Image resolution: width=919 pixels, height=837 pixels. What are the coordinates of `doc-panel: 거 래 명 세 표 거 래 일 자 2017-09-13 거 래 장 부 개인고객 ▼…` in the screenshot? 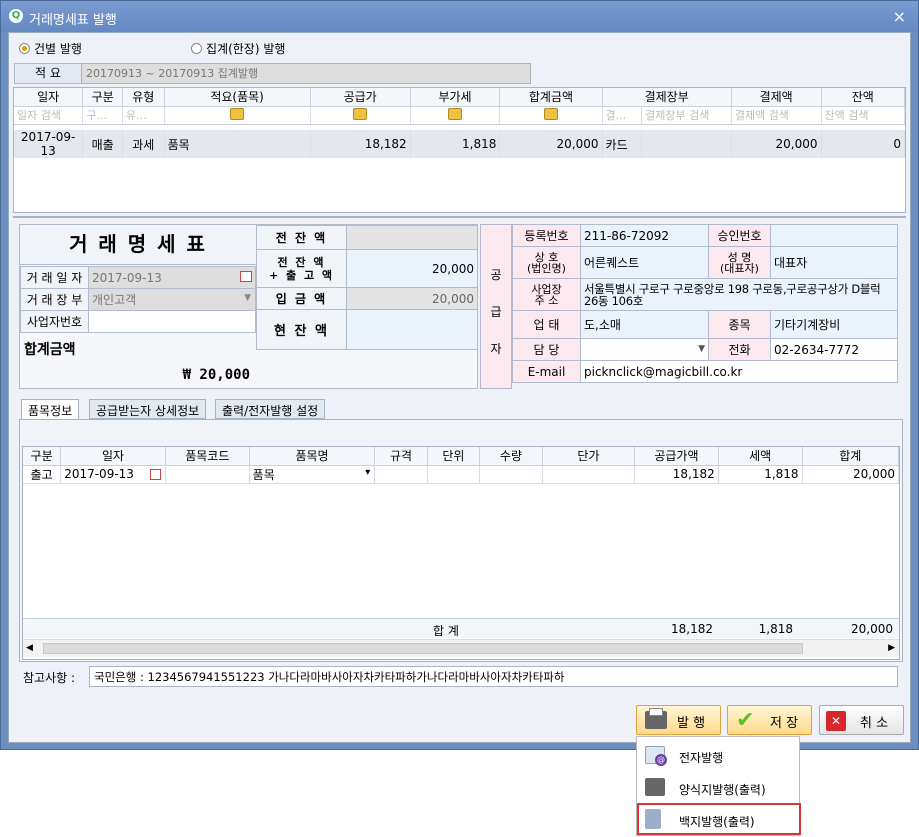 It's located at (248, 306).